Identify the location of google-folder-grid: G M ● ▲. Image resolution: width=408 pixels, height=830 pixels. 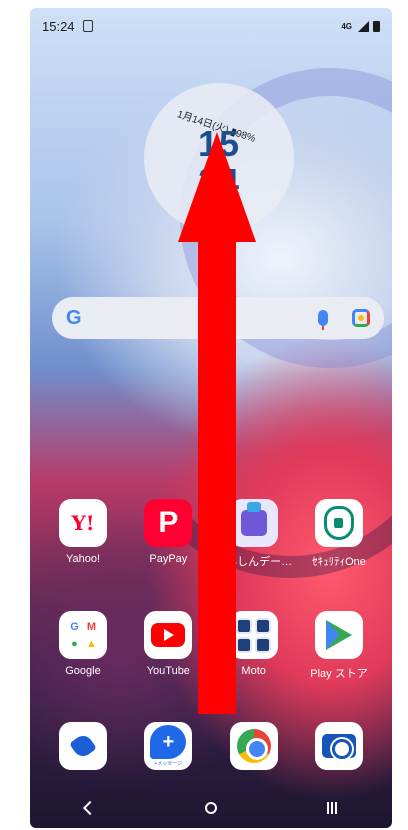
(83, 635).